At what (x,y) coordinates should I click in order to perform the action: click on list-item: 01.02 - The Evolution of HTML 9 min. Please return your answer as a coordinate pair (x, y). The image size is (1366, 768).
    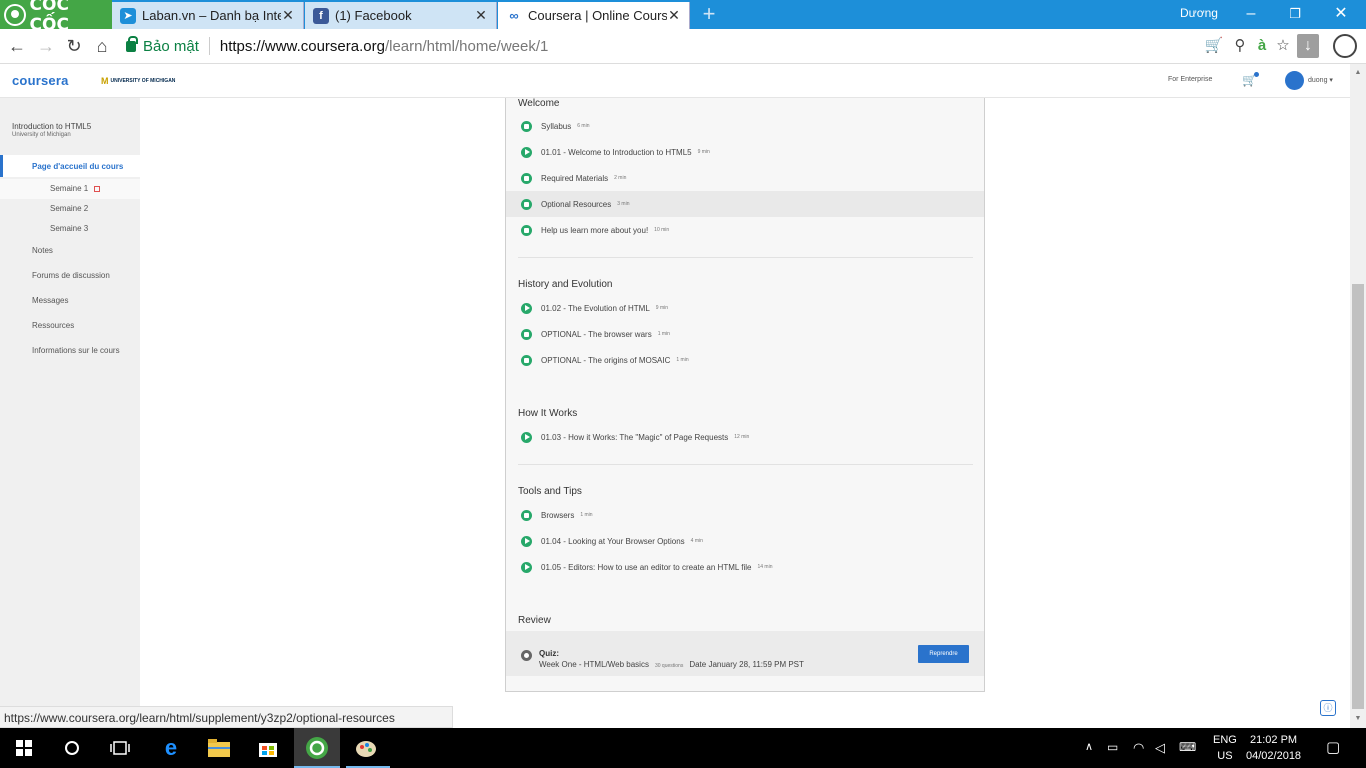
    Looking at the image, I should click on (745, 308).